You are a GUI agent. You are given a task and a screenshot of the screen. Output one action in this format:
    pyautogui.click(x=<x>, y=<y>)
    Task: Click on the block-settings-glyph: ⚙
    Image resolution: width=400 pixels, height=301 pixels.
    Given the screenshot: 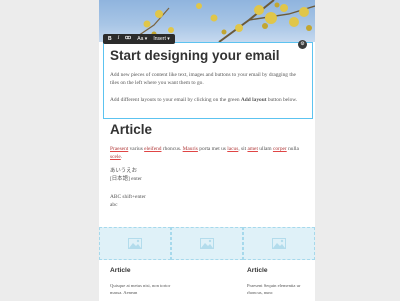 What is the action you would take?
    pyautogui.click(x=302, y=44)
    